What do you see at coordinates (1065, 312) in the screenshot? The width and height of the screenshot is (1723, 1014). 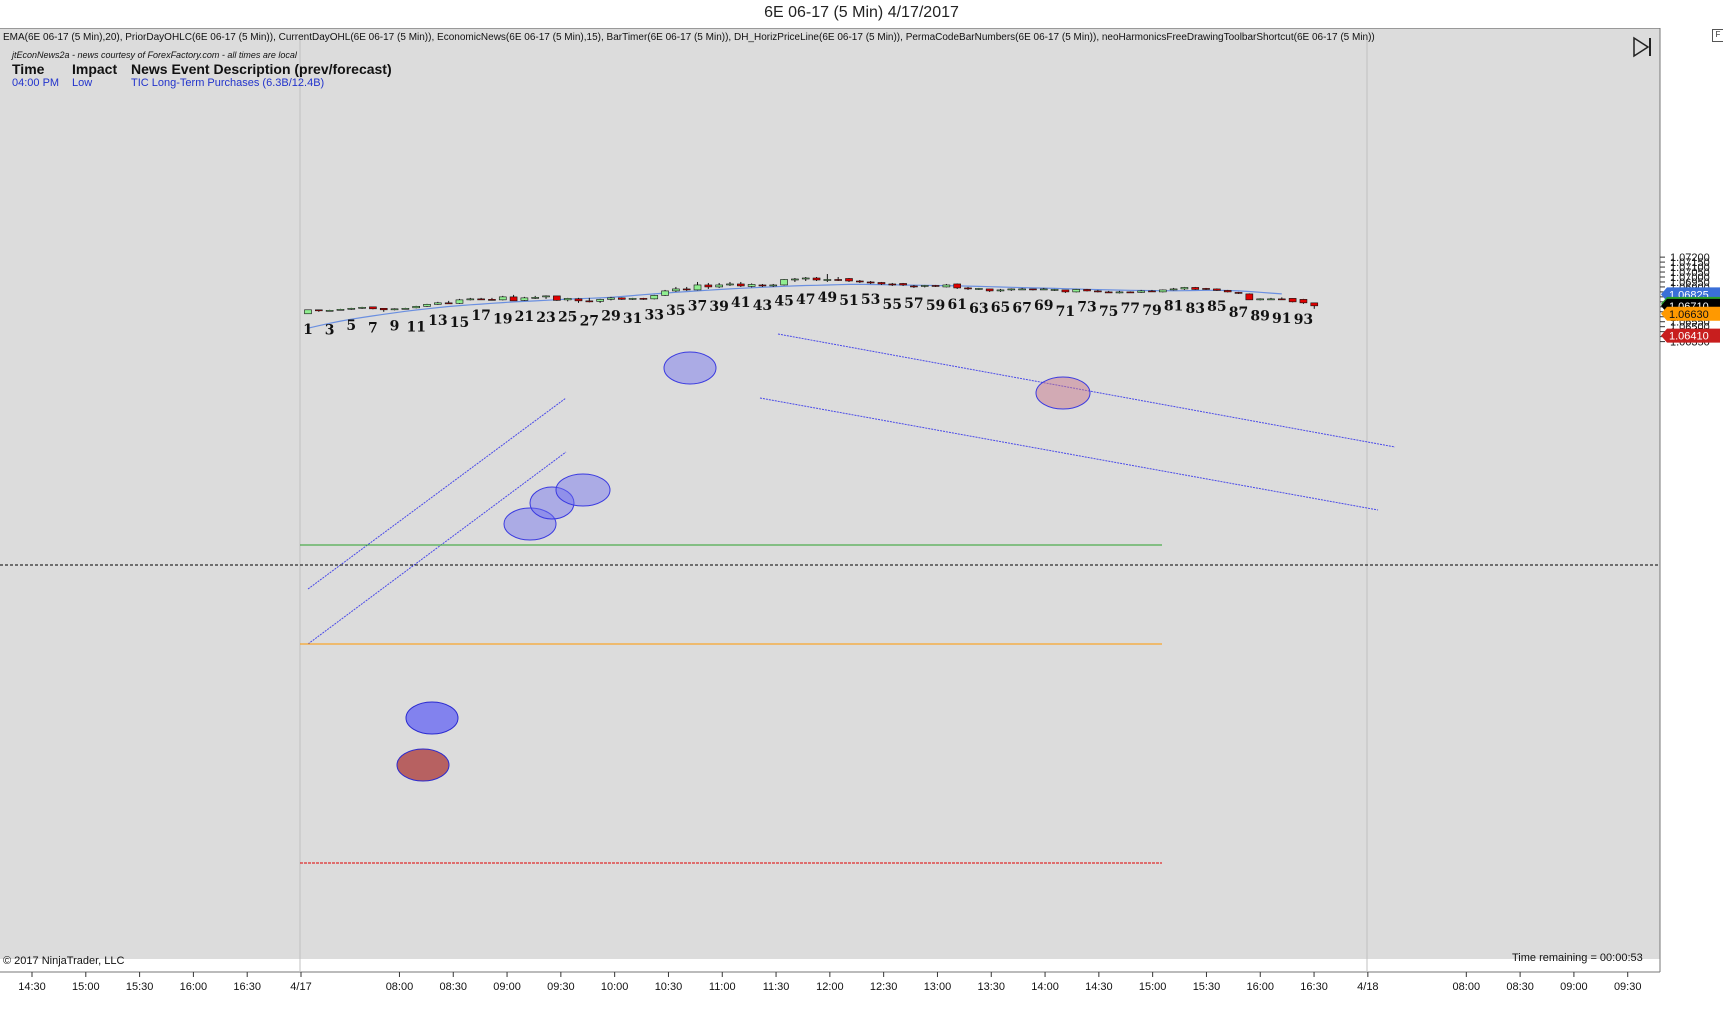 I see `bar-number-label: 71` at bounding box center [1065, 312].